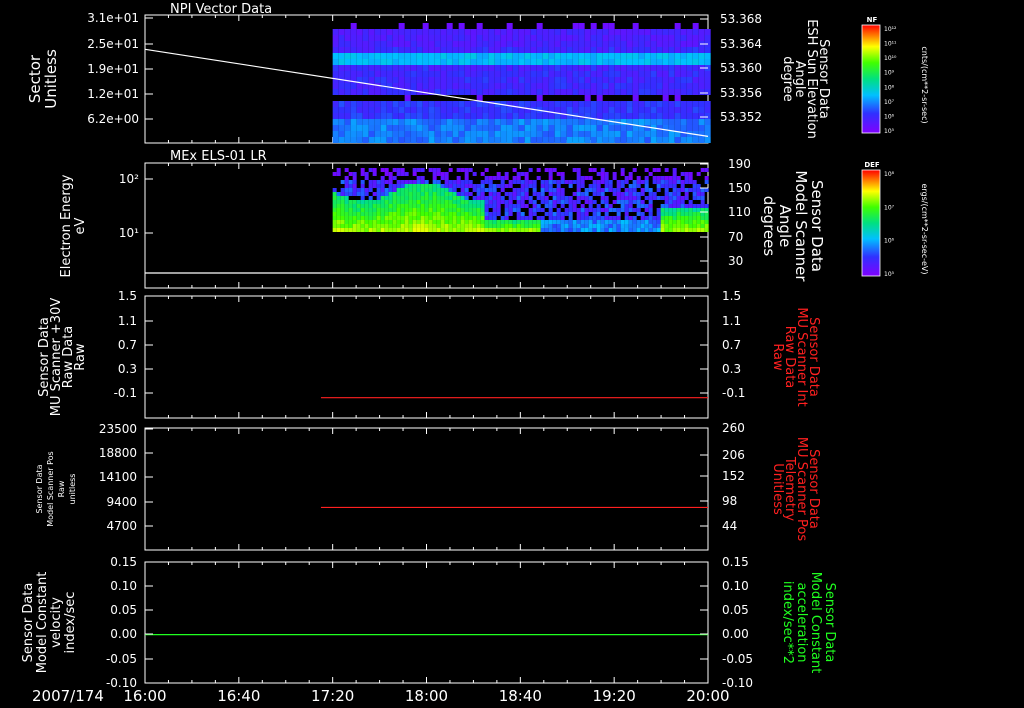 The width and height of the screenshot is (1024, 708). What do you see at coordinates (118, 453) in the screenshot?
I see `y-tick-label: 18800` at bounding box center [118, 453].